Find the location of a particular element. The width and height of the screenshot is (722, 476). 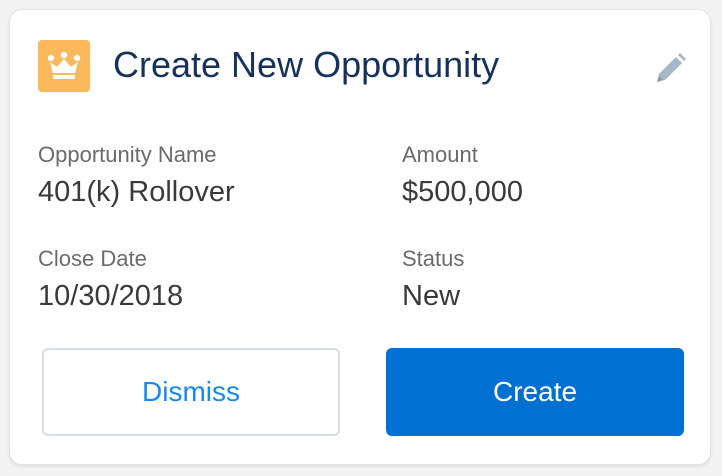

opportunity-name-field: Opportunity Name 401(k) Rollover is located at coordinates (136, 175).